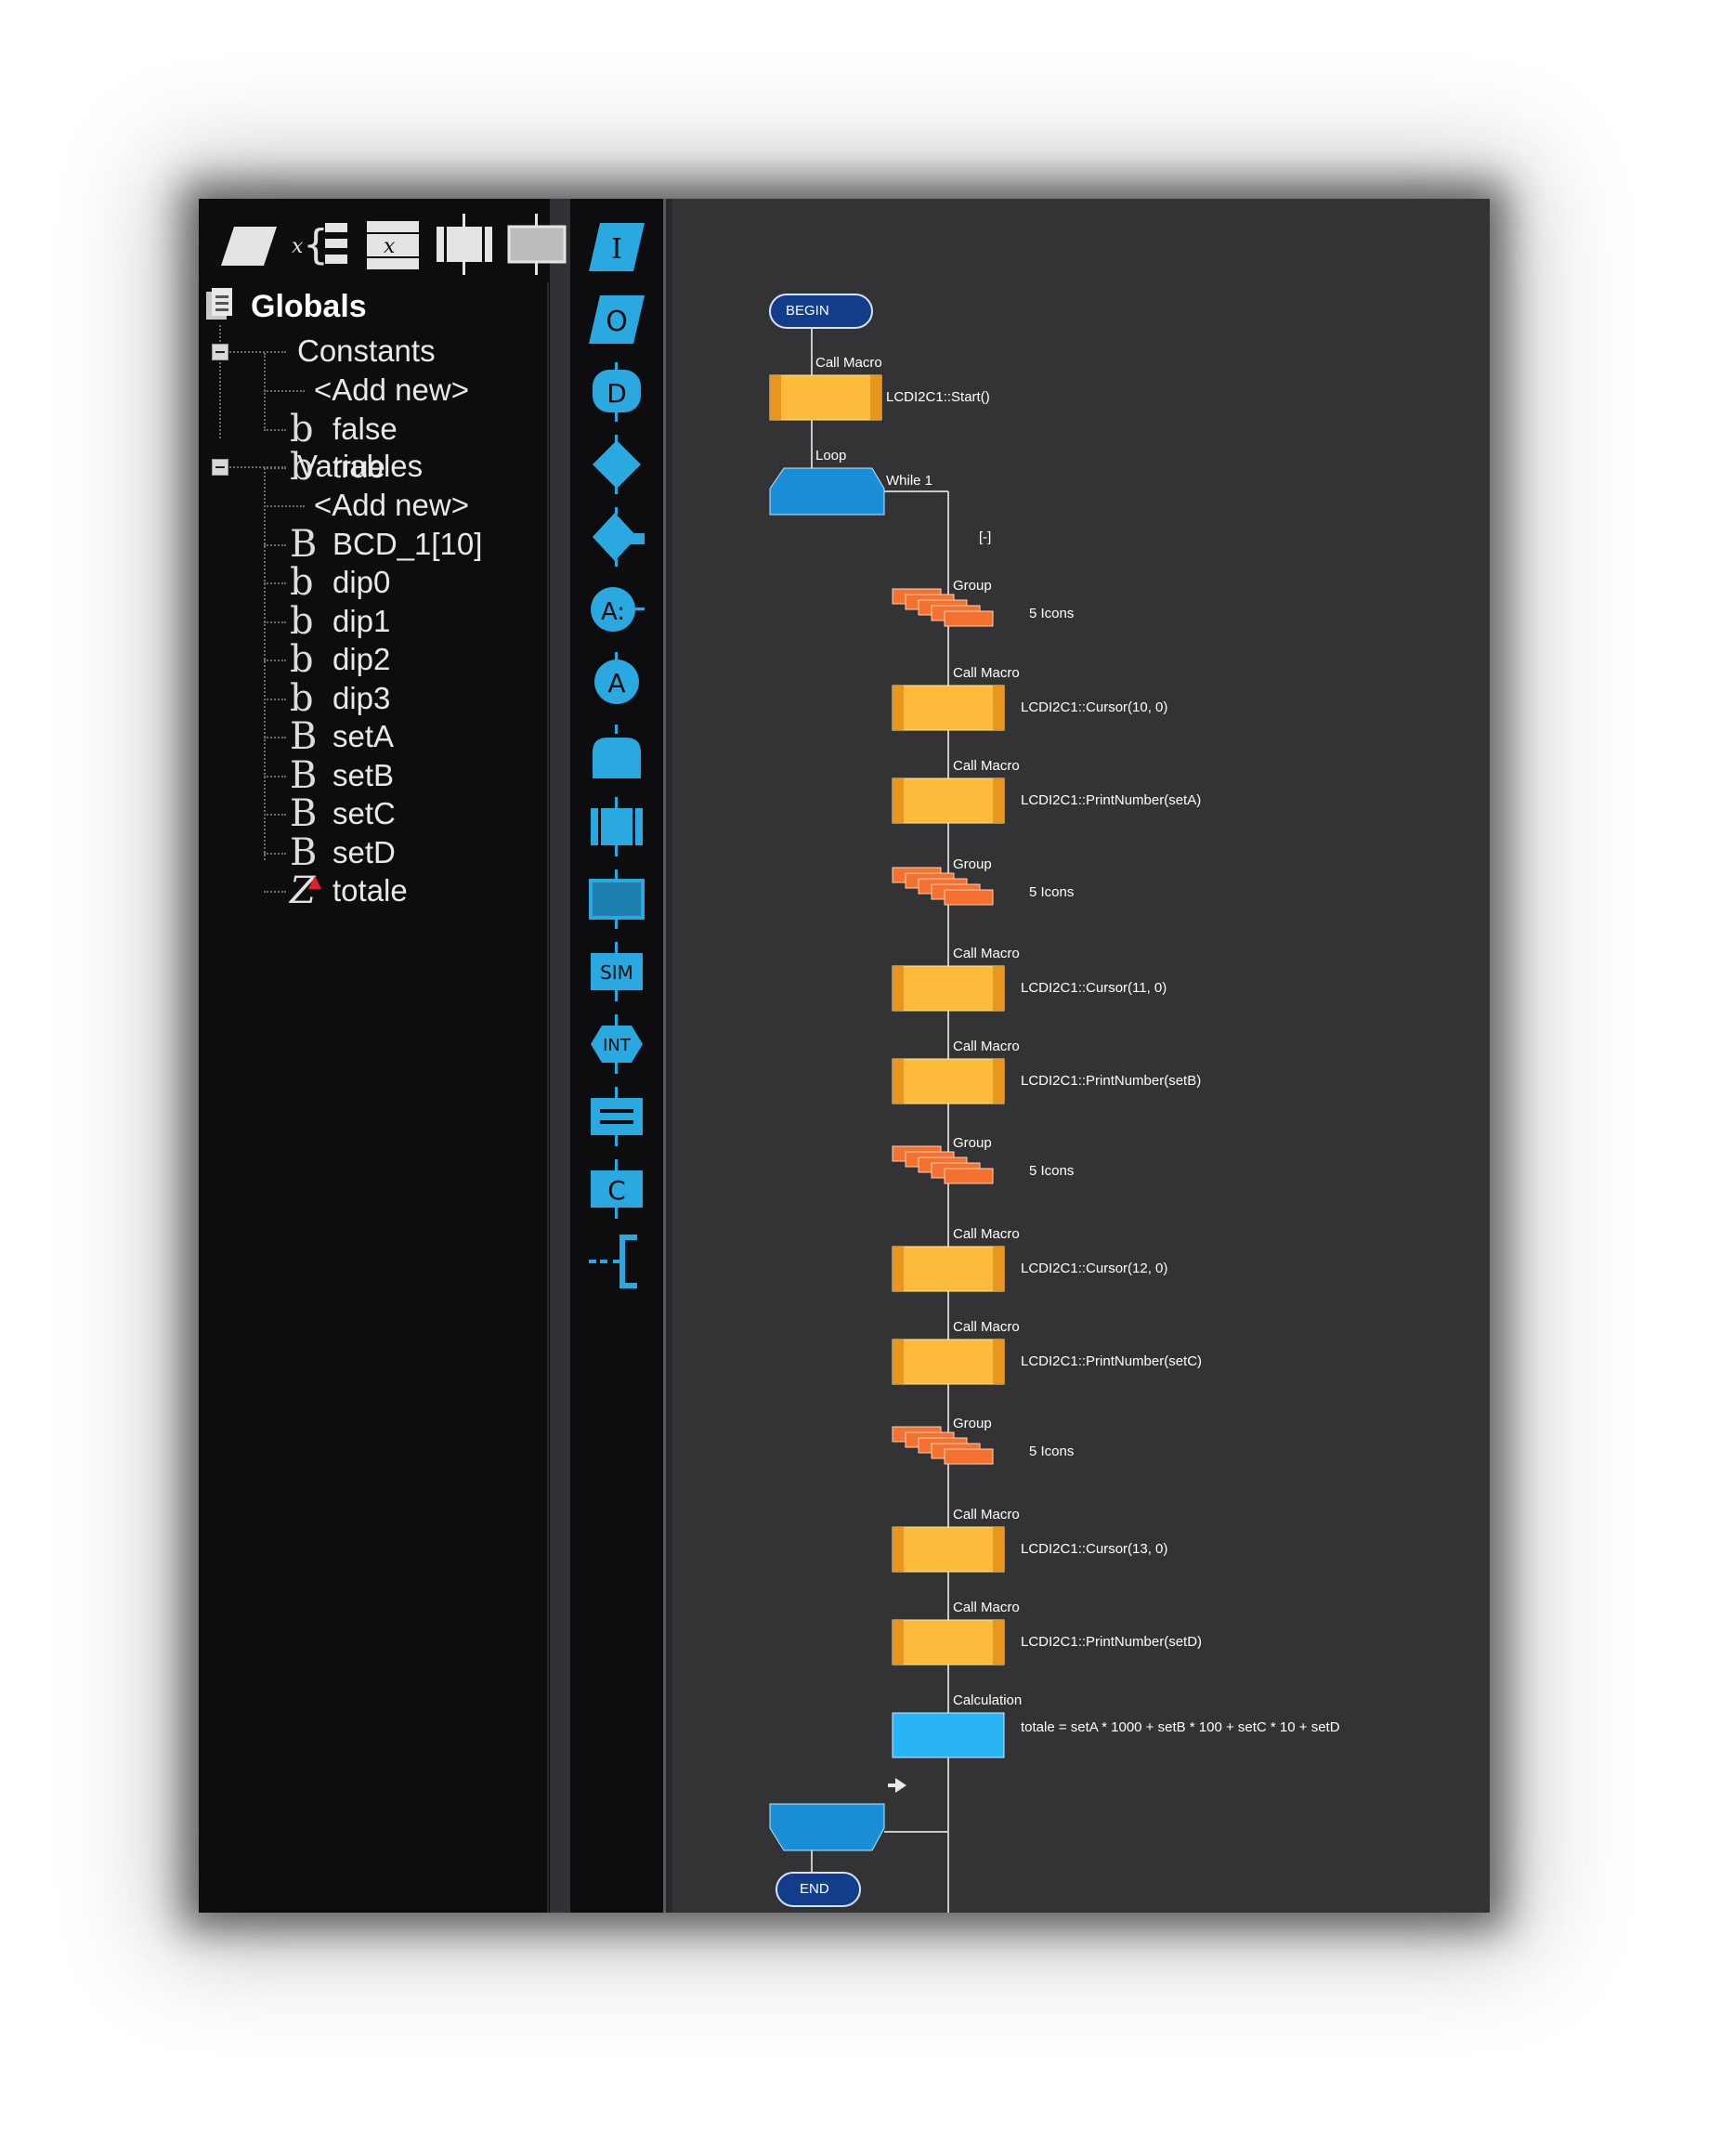  Describe the element at coordinates (361, 582) in the screenshot. I see `tree-item-dip0: dip0` at that location.